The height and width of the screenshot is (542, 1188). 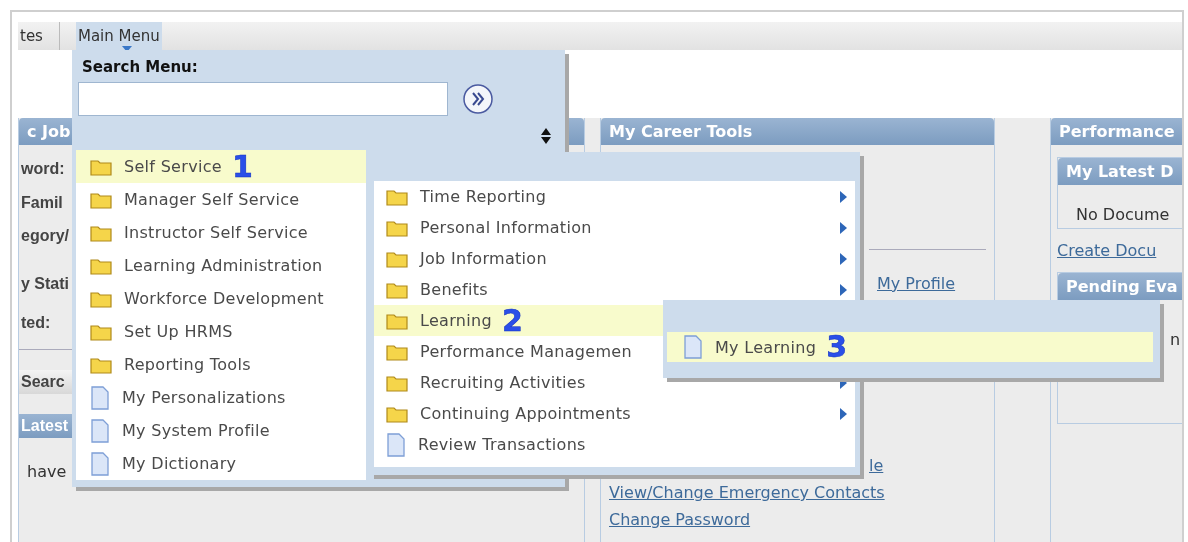 I want to click on card-header: My Latest D, so click(x=1120, y=171).